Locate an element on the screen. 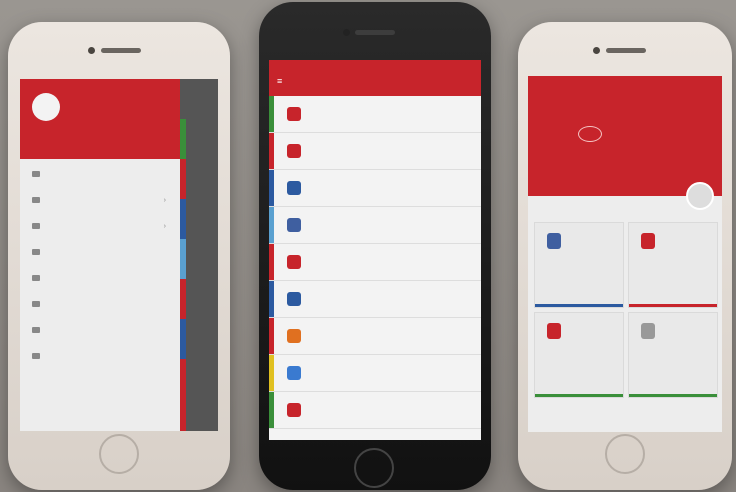  drawer-menu: › › is located at coordinates (100, 265).